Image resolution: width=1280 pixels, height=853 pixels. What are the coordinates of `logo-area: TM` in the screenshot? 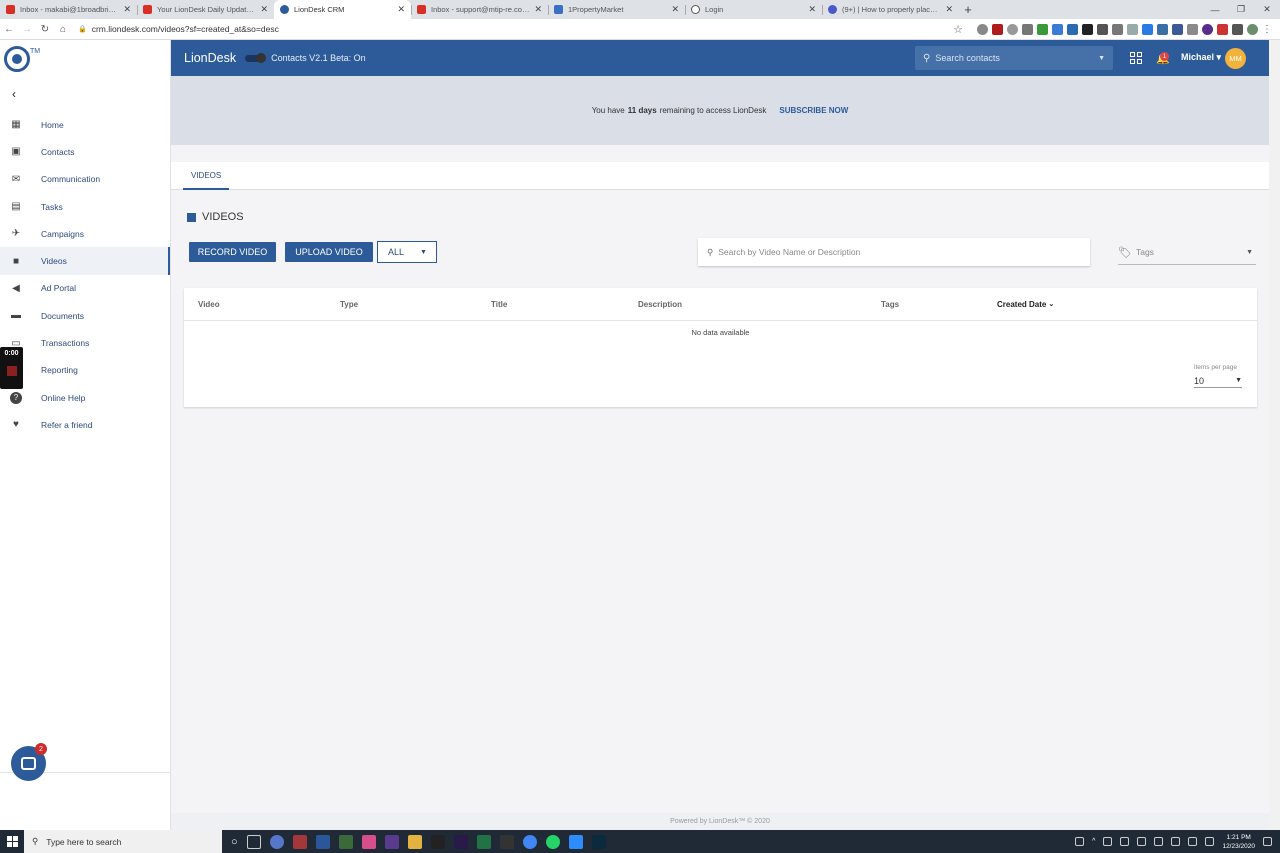 It's located at (85, 58).